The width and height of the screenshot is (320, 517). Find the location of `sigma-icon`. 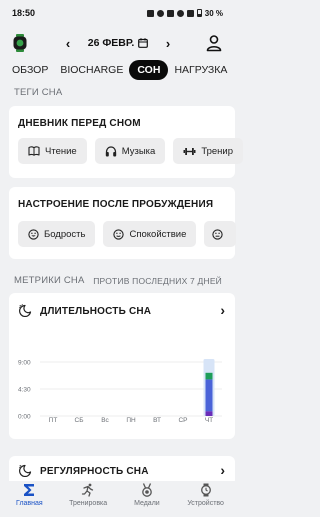

sigma-icon is located at coordinates (29, 490).